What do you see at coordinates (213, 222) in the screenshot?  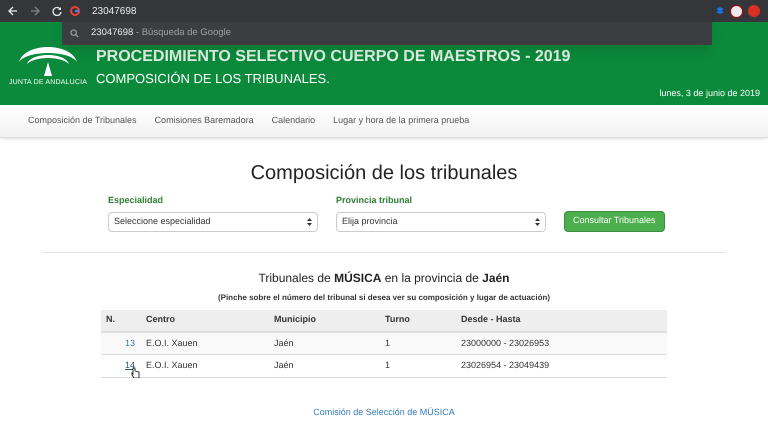 I see `select-field: Seleccione especialidad` at bounding box center [213, 222].